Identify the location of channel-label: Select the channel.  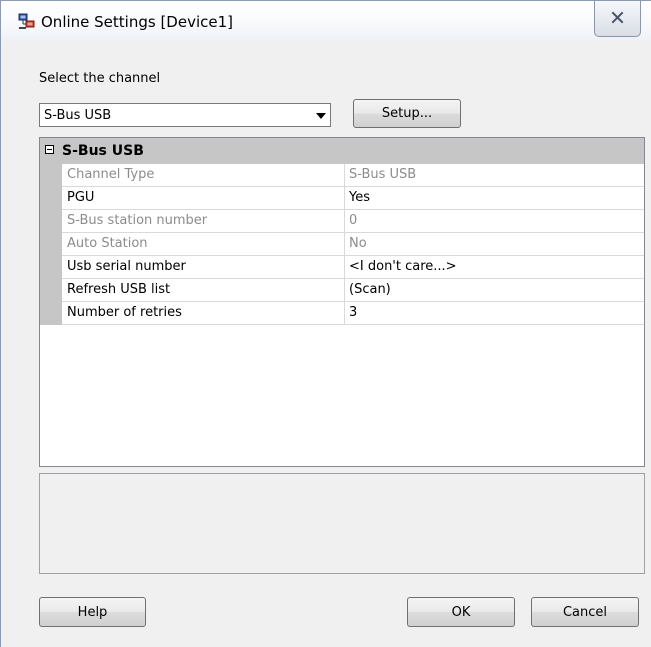
(100, 78).